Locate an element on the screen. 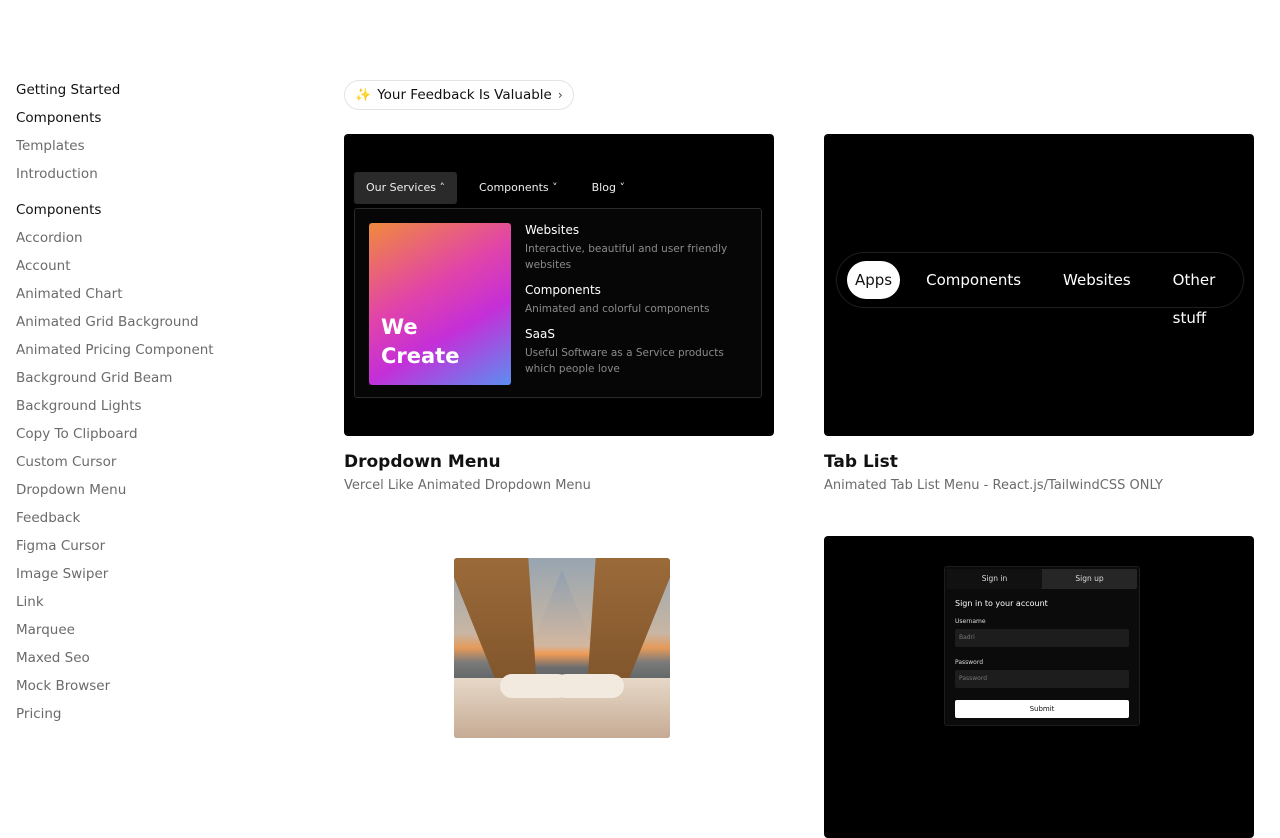 The height and width of the screenshot is (838, 1280). nav-background-lights: Background Lights is located at coordinates (146, 410).